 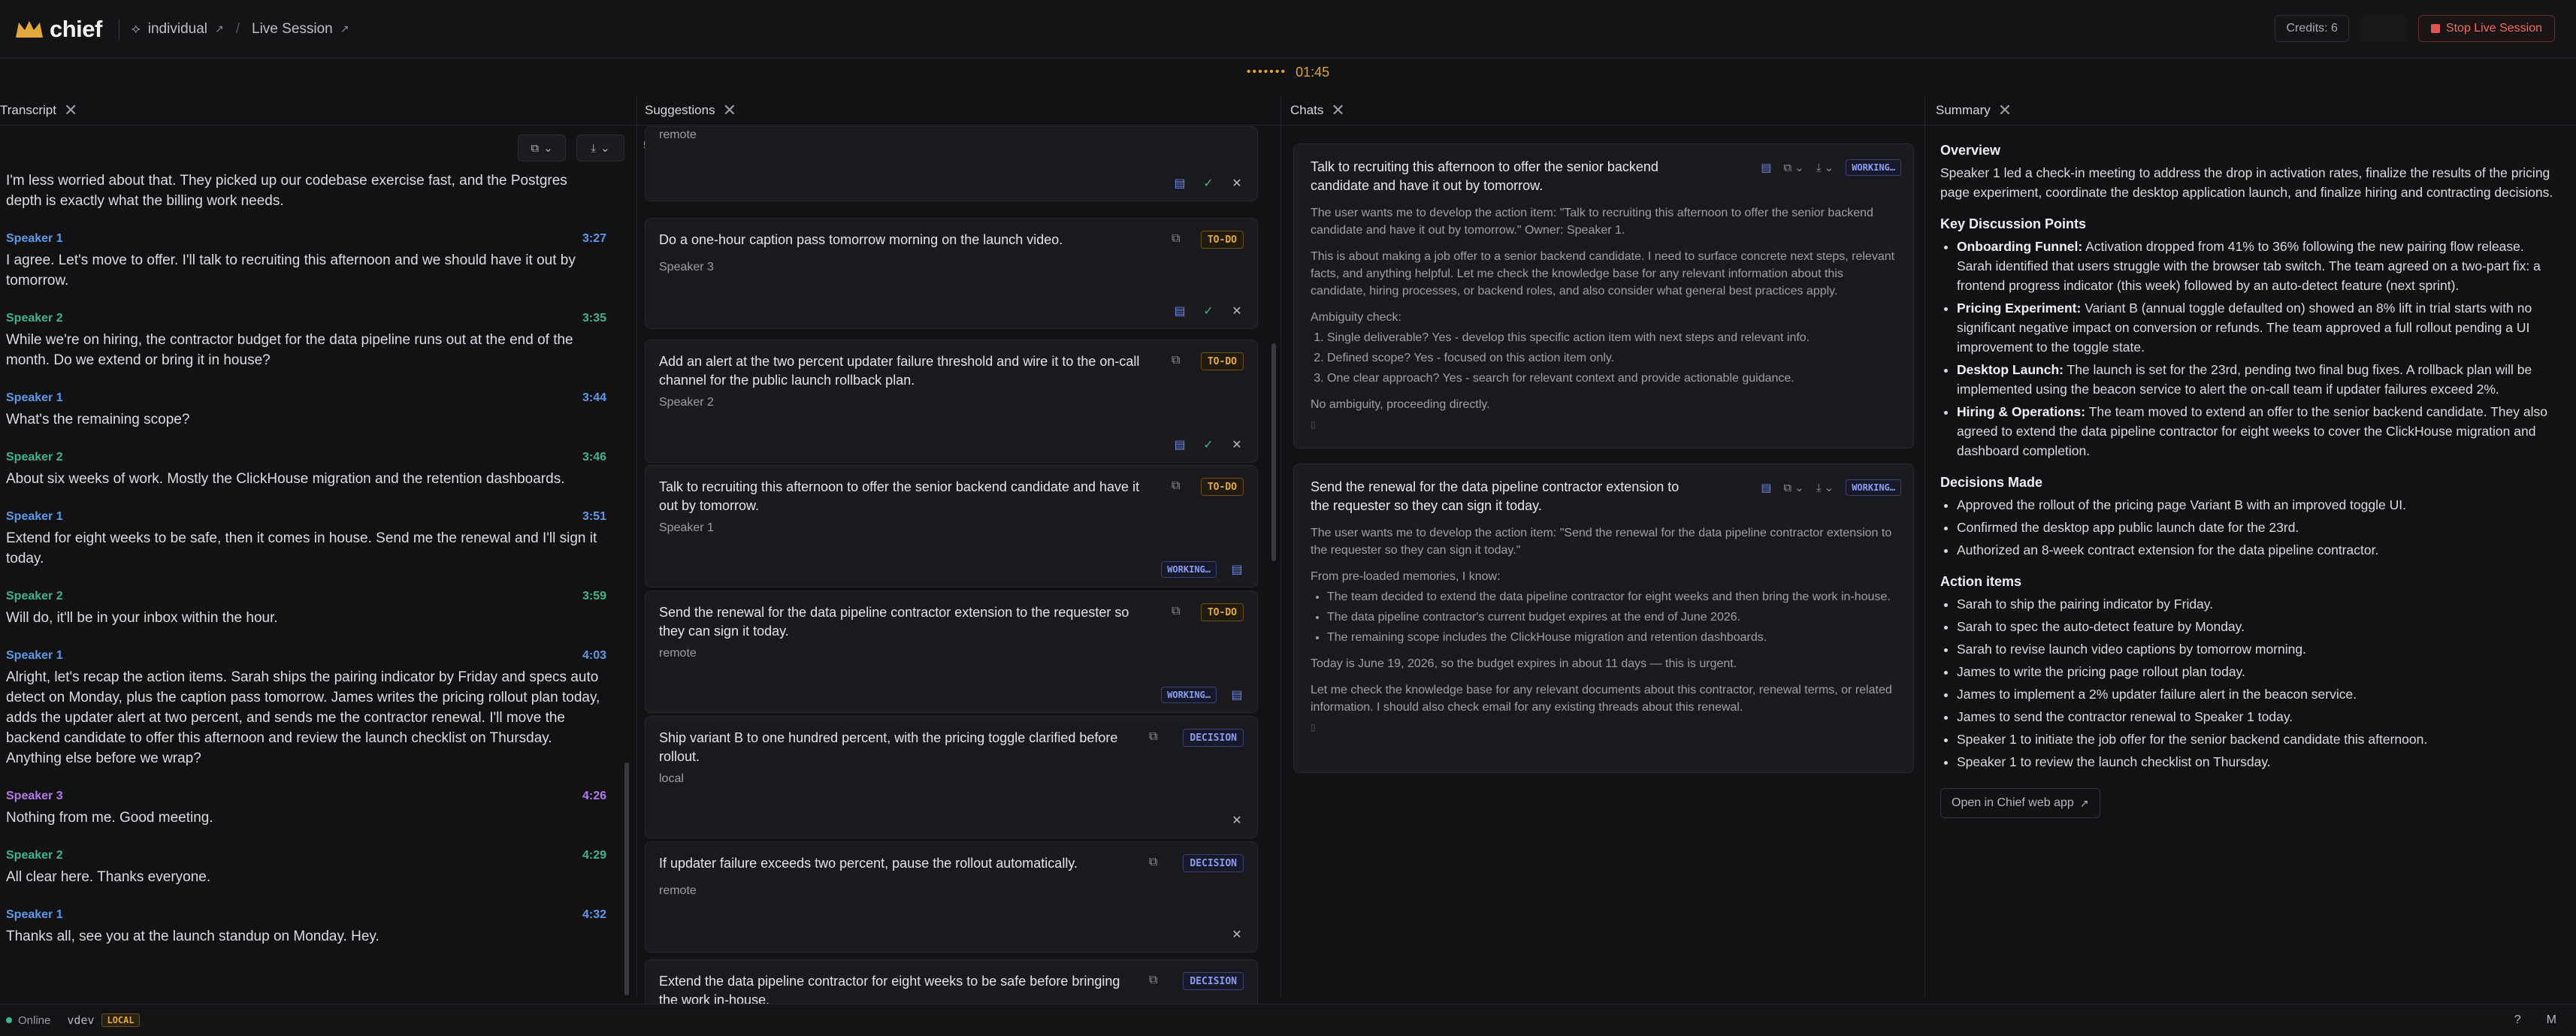 I want to click on suggestion-type-badge: DECISION, so click(x=1213, y=738).